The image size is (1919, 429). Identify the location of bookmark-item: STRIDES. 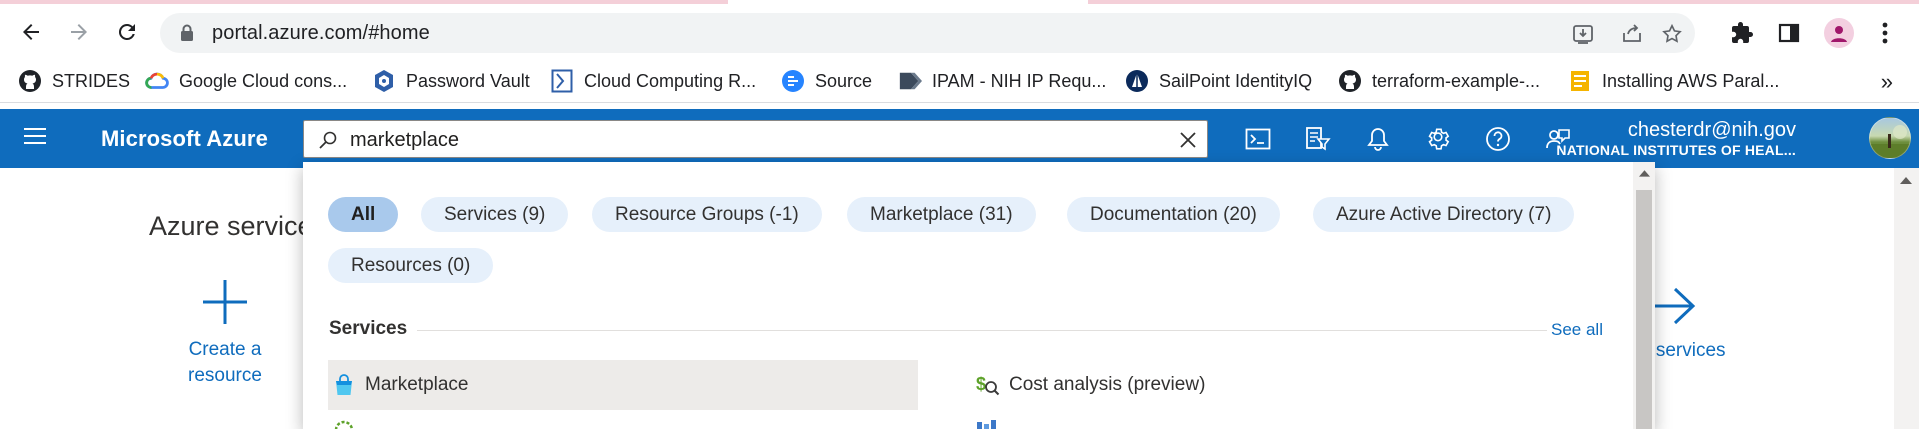
(74, 81).